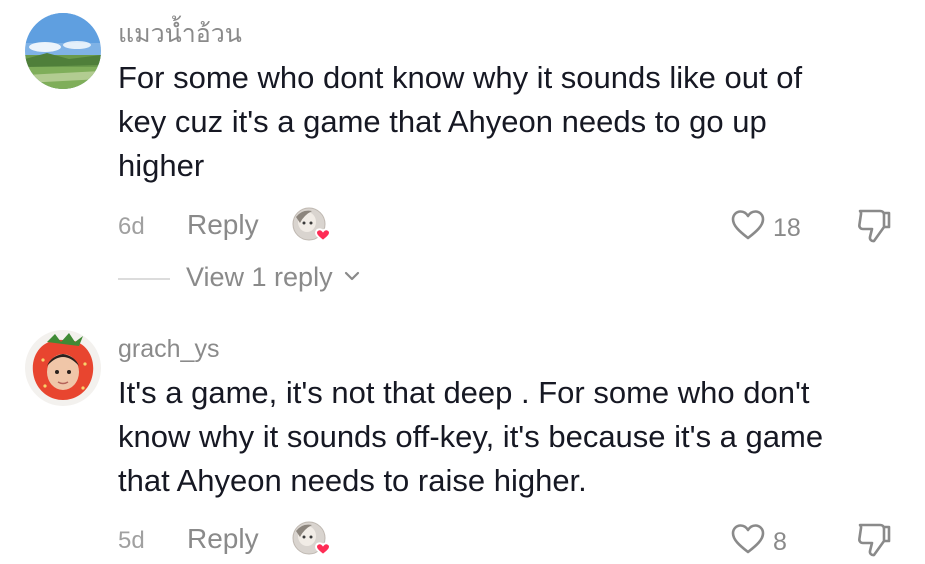 This screenshot has height=564, width=925. Describe the element at coordinates (787, 228) in the screenshot. I see `like-count: 18` at that location.